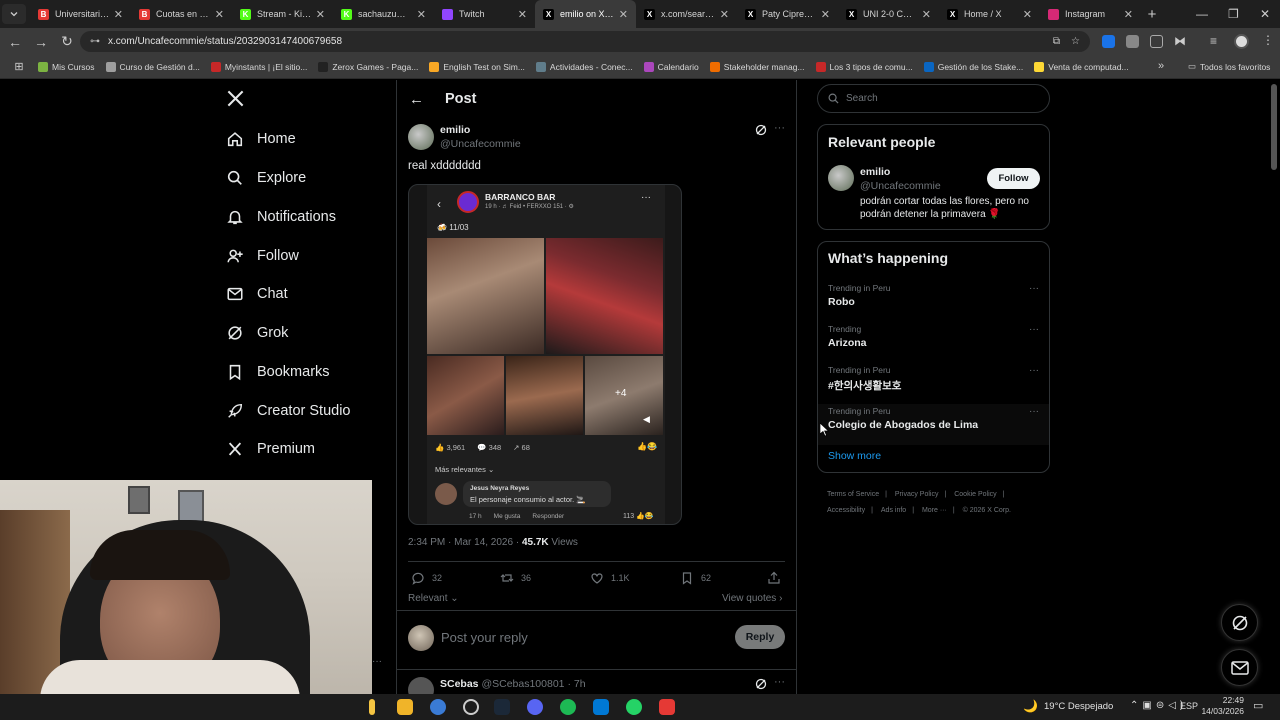 The image size is (1280, 720). I want to click on nav-item-grok: Grok, so click(257, 333).